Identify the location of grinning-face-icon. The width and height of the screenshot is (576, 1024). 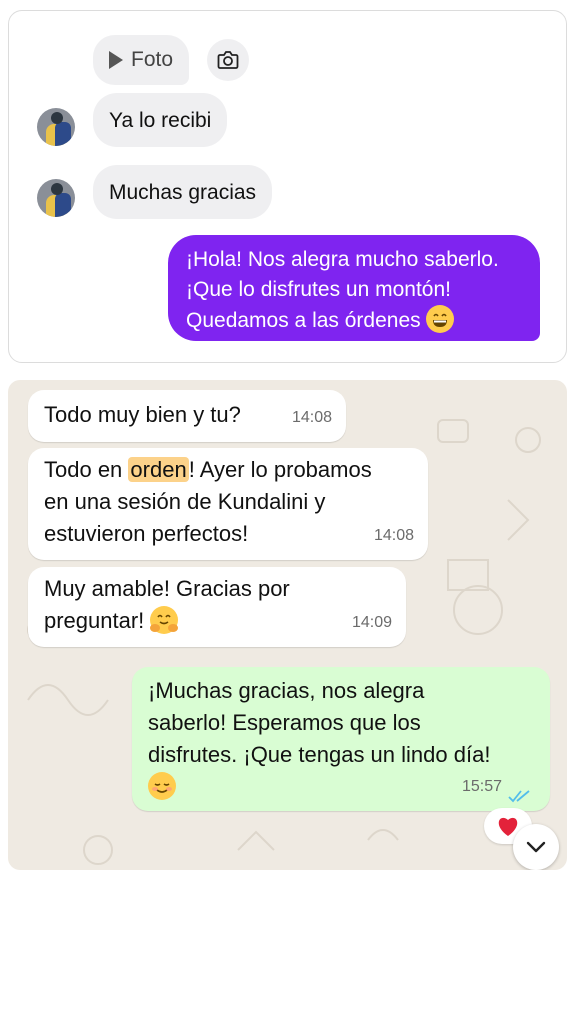
(440, 319).